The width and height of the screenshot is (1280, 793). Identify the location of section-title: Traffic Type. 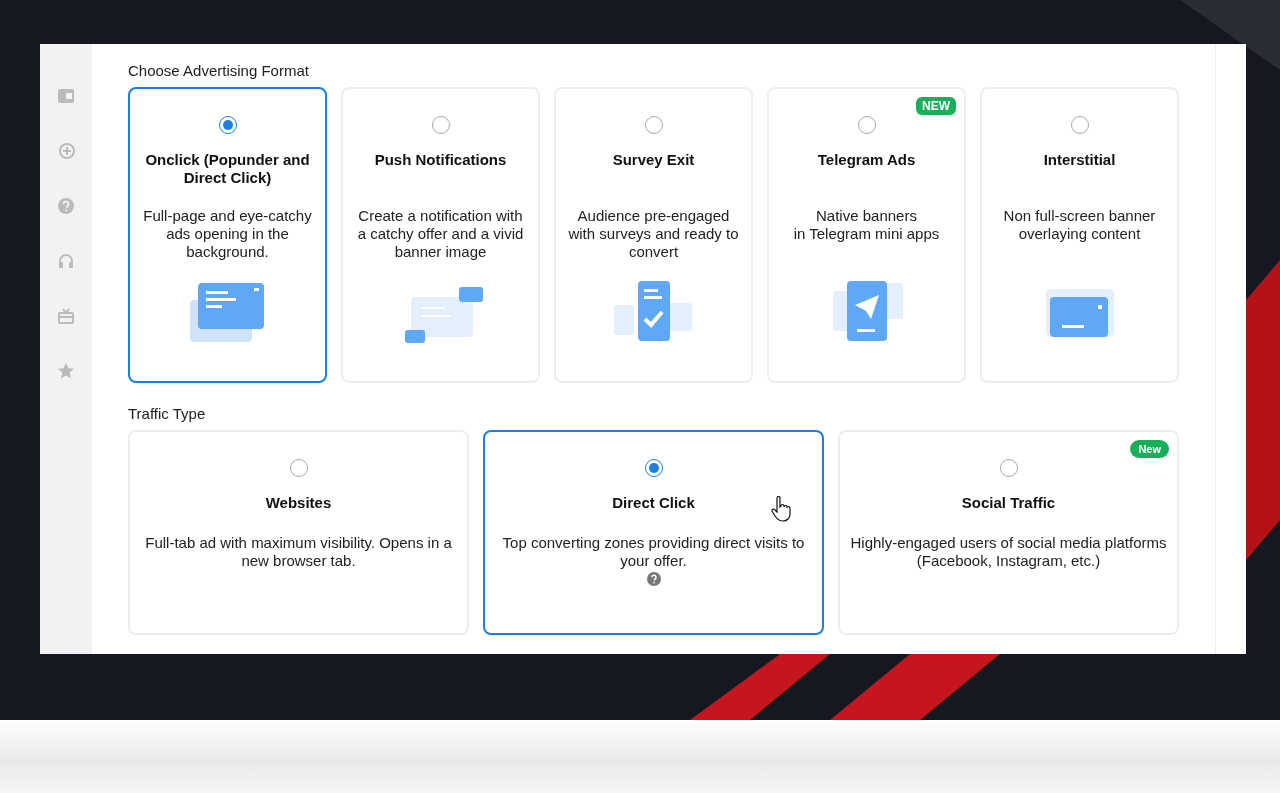
(167, 413).